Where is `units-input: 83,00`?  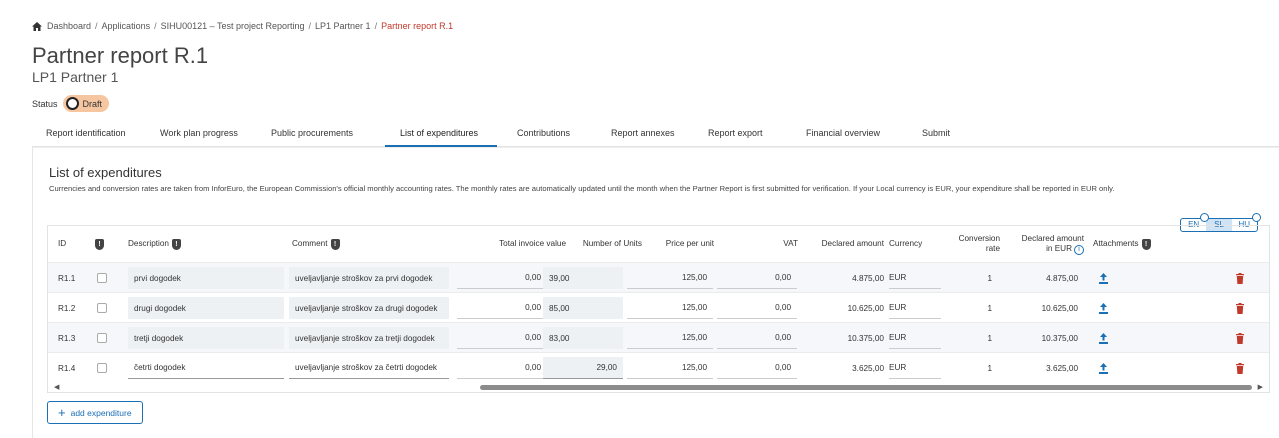
units-input: 83,00 is located at coordinates (583, 338).